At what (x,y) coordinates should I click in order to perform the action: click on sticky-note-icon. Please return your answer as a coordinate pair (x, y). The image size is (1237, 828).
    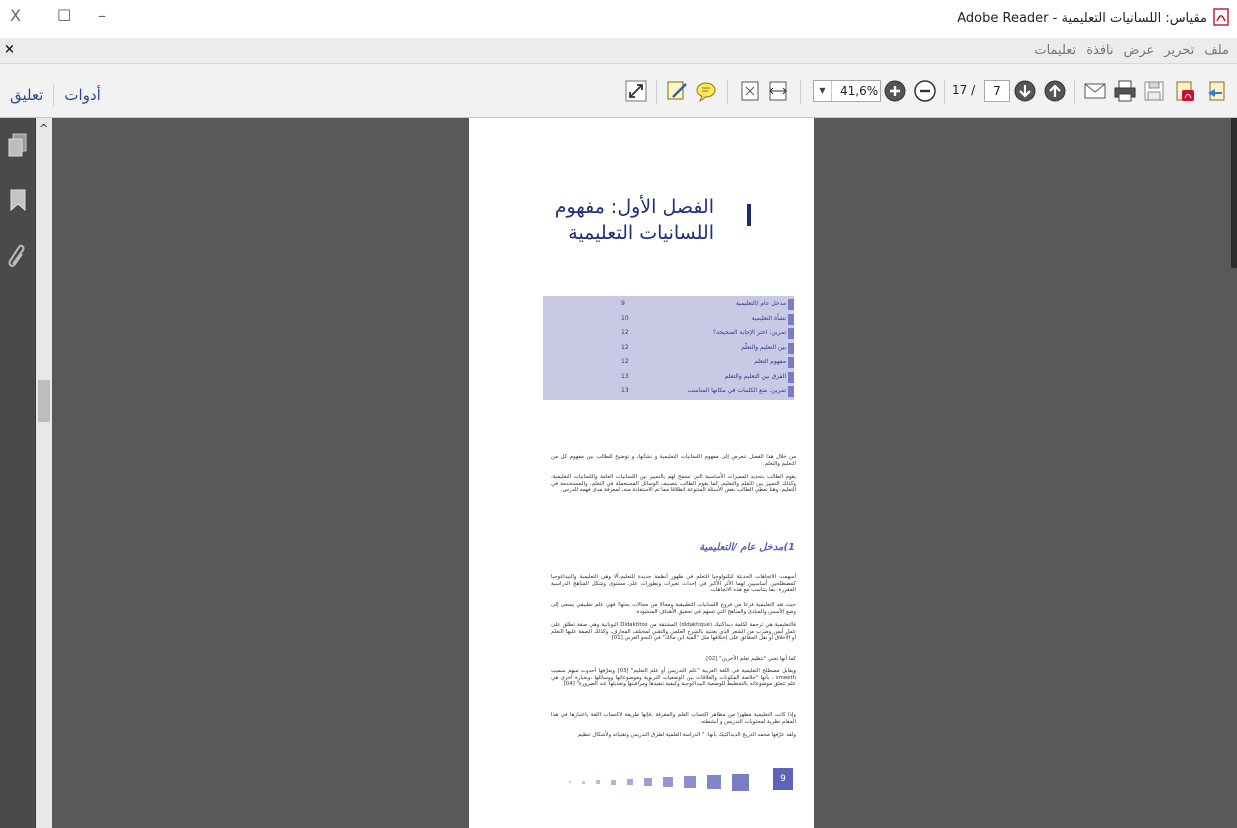
    Looking at the image, I should click on (706, 91).